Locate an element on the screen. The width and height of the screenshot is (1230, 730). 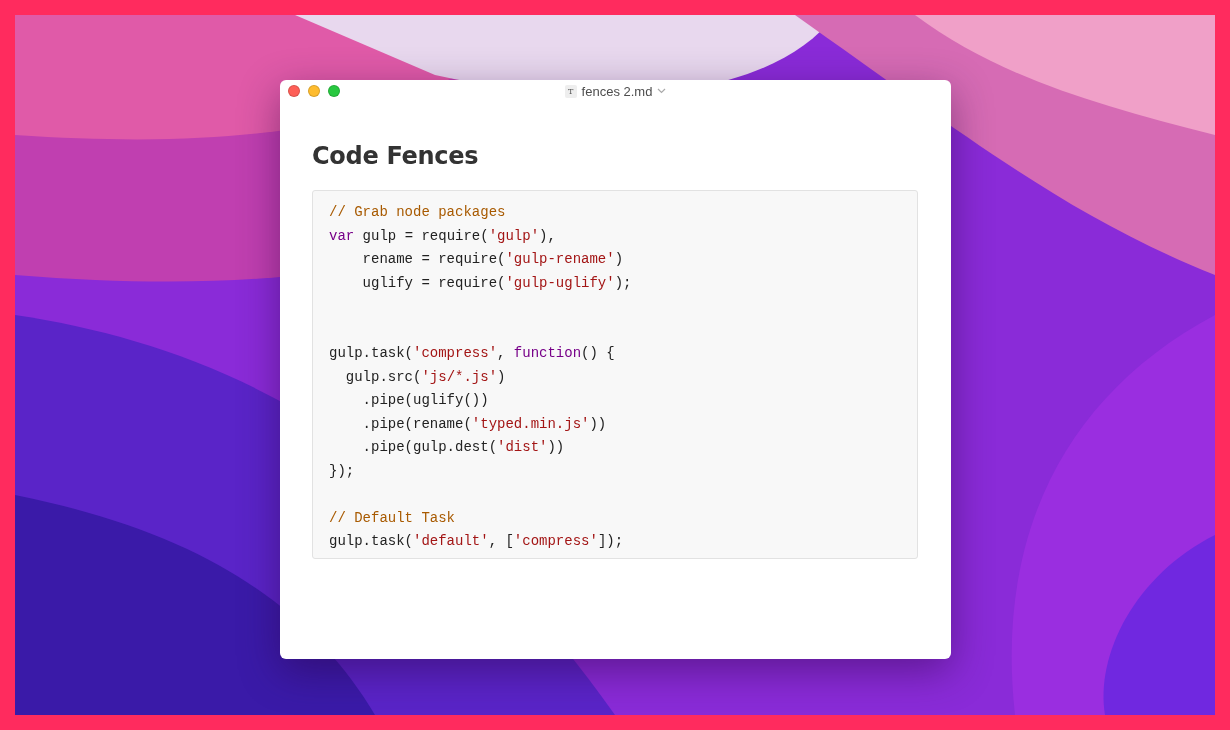
code-line: gulp.task('compress', function() { is located at coordinates (472, 353).